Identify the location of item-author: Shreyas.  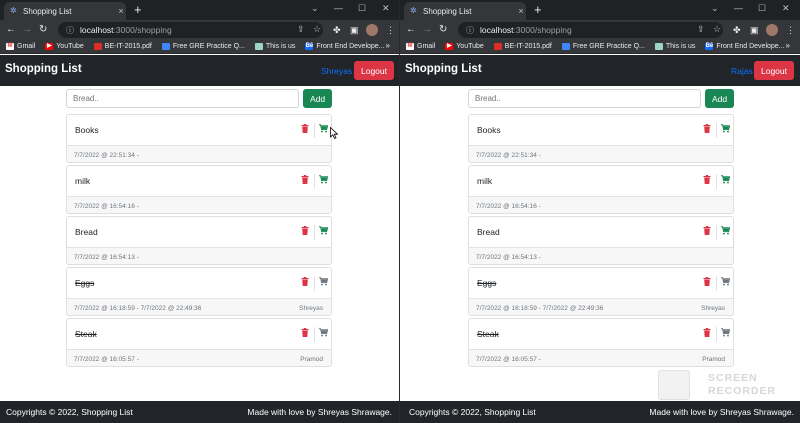
(713, 308).